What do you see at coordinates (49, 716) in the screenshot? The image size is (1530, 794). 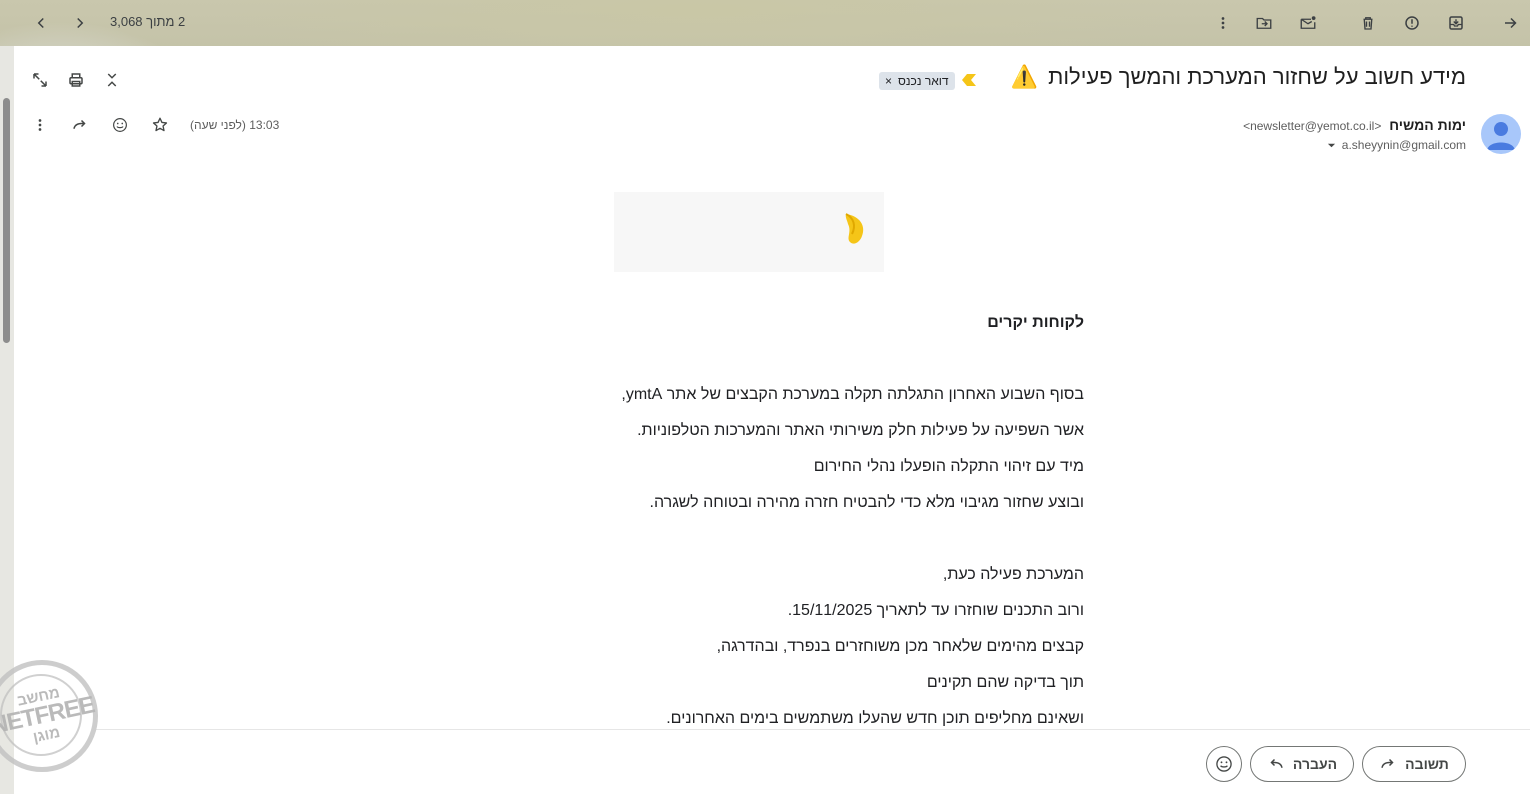 I see `netfree-stamp: מחשב NETFREE מוגן` at bounding box center [49, 716].